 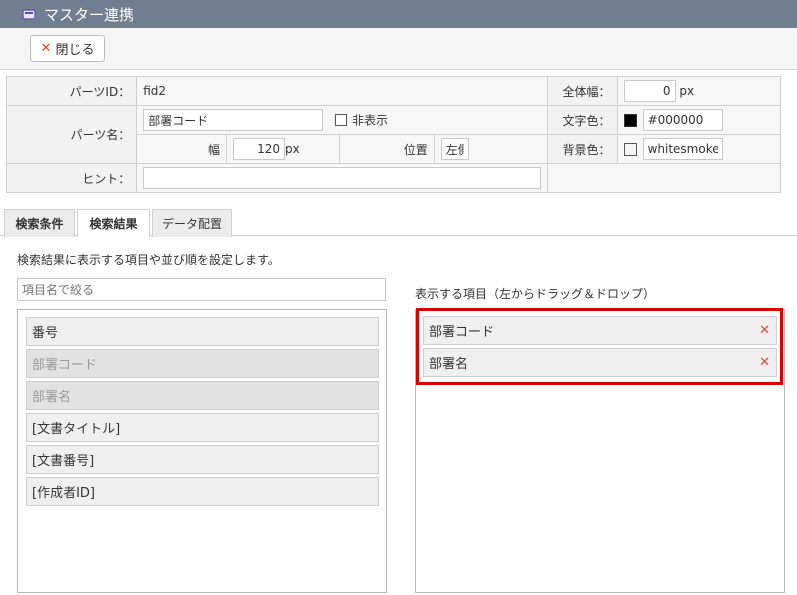 What do you see at coordinates (202, 459) in the screenshot?
I see `available-item-doc-number: [文書番号]` at bounding box center [202, 459].